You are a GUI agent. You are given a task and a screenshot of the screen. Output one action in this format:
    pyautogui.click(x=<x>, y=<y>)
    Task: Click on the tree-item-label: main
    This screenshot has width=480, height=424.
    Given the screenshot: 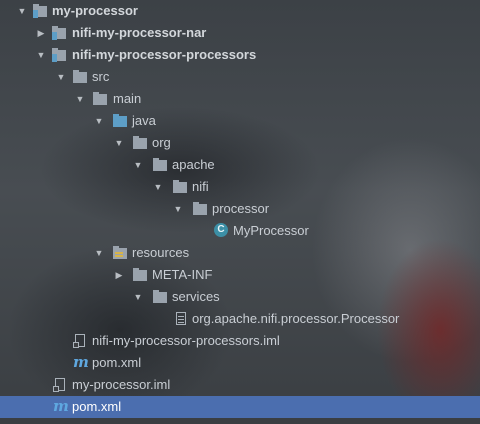 What is the action you would take?
    pyautogui.click(x=127, y=98)
    